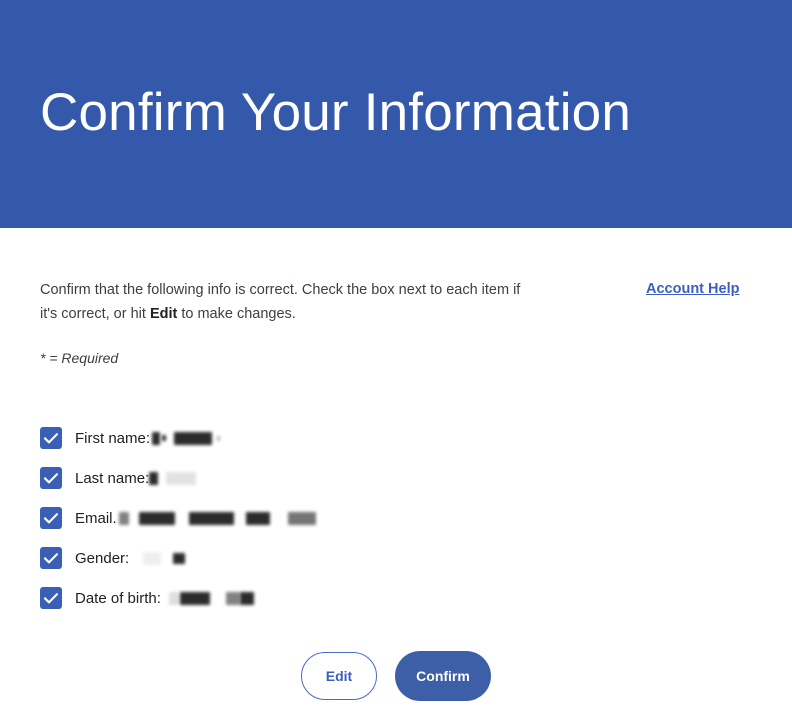 The height and width of the screenshot is (720, 792). I want to click on checkbox-gender, so click(51, 558).